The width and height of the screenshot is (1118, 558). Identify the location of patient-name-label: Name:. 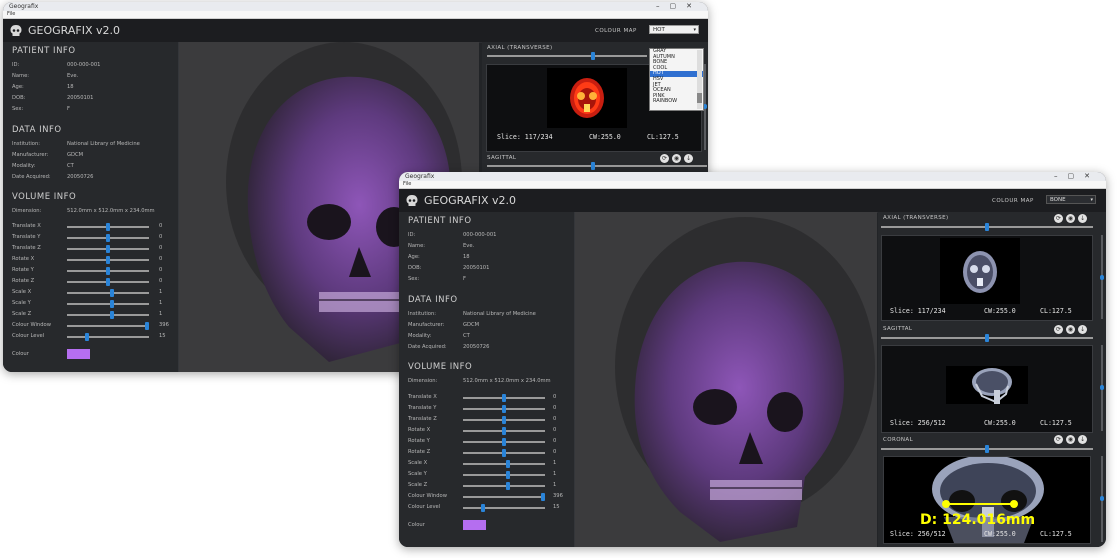
(417, 246).